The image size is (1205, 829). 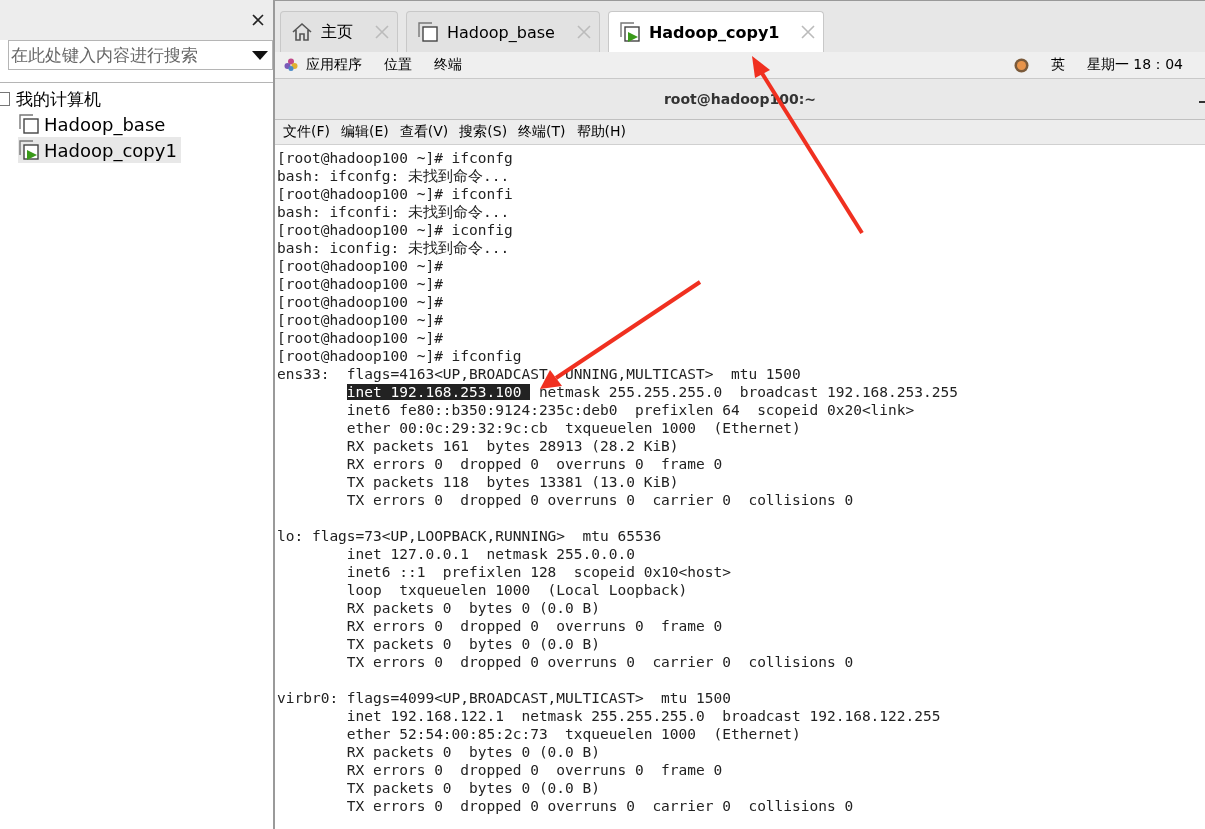 What do you see at coordinates (512, 482) in the screenshot?
I see `terminal-line: TX packets 118 bytes 13381 (13.0 KiB)` at bounding box center [512, 482].